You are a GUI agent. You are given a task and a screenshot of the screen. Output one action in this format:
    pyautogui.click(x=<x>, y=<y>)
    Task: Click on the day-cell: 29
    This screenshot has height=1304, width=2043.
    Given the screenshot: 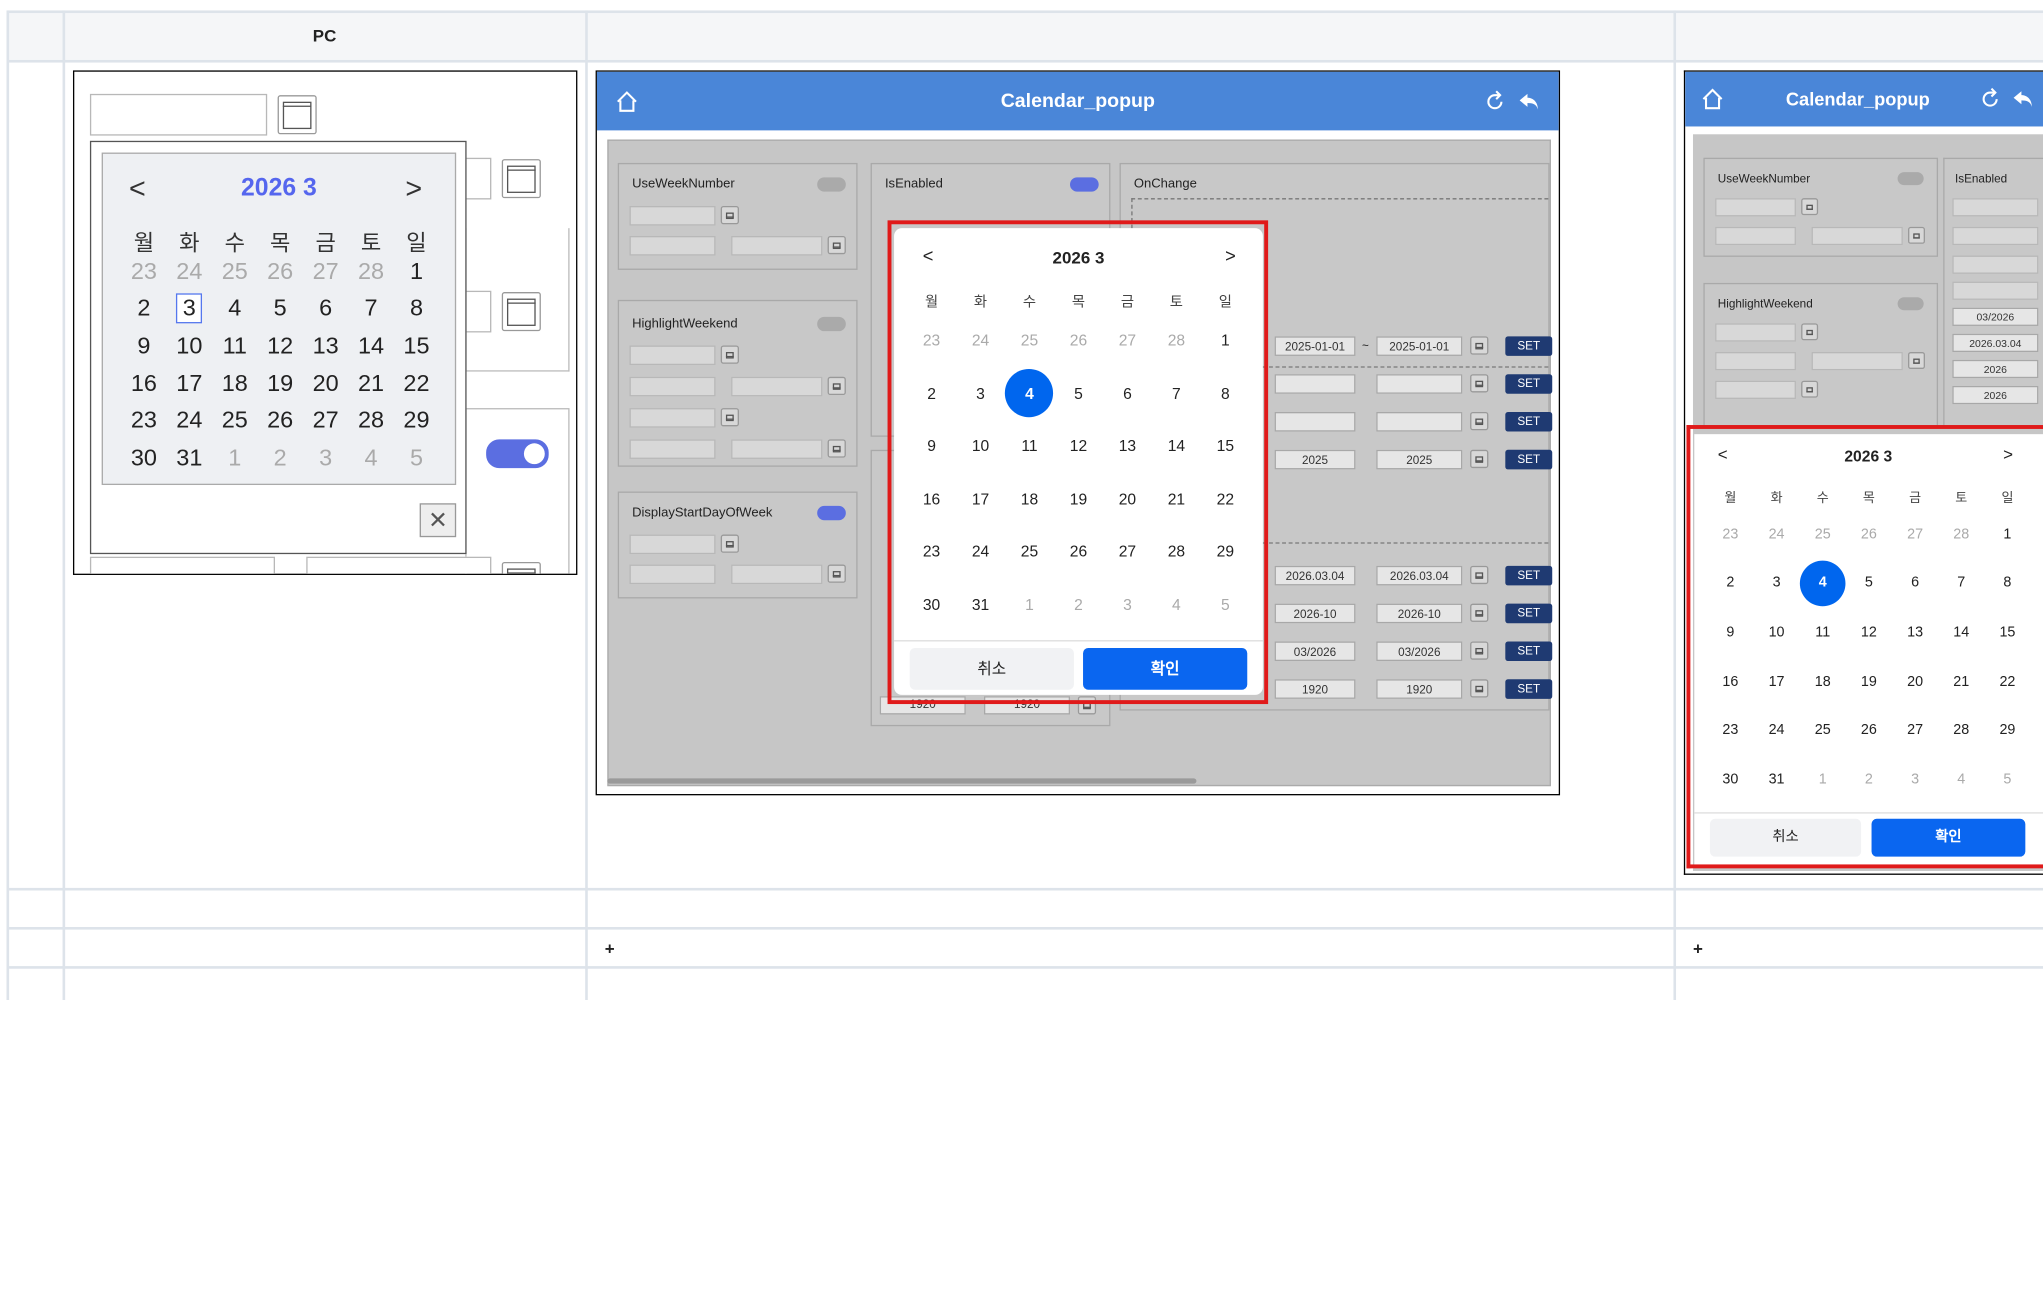 What is the action you would take?
    pyautogui.click(x=416, y=420)
    